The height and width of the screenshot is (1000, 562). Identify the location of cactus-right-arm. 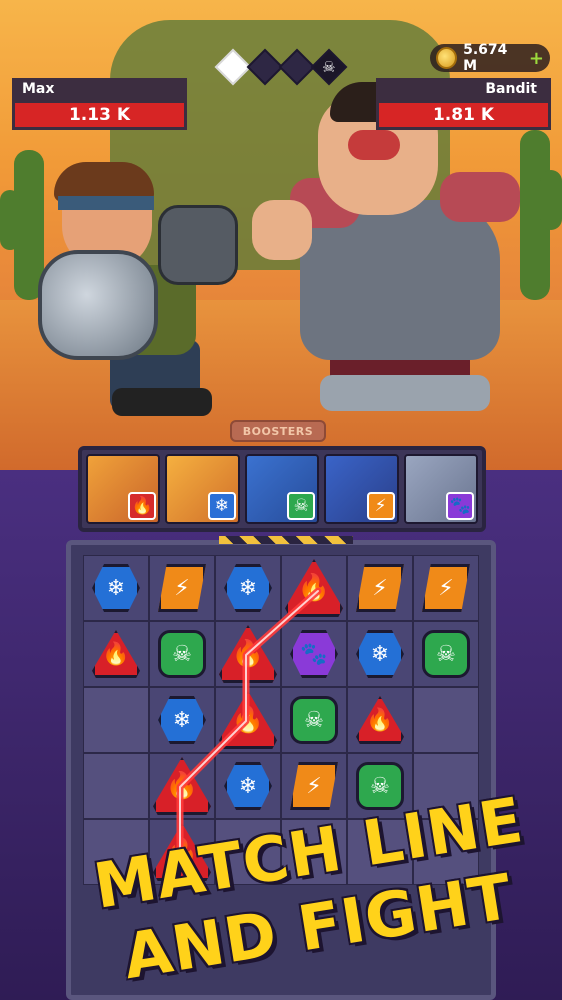
(551, 200).